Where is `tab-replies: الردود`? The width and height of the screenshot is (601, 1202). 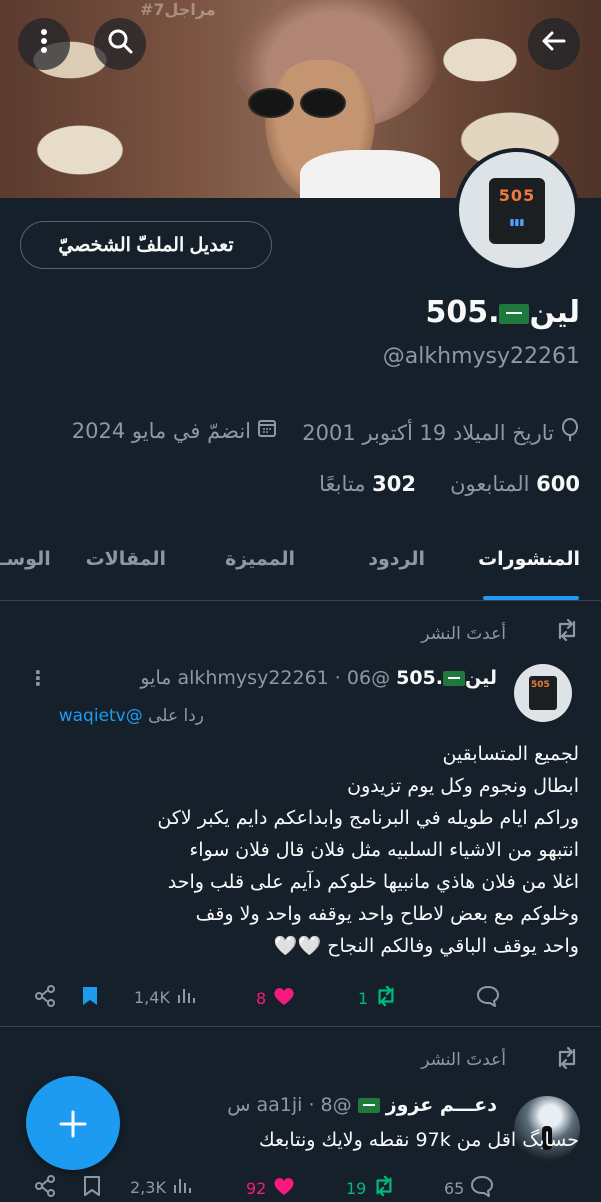 tab-replies: الردود is located at coordinates (396, 559).